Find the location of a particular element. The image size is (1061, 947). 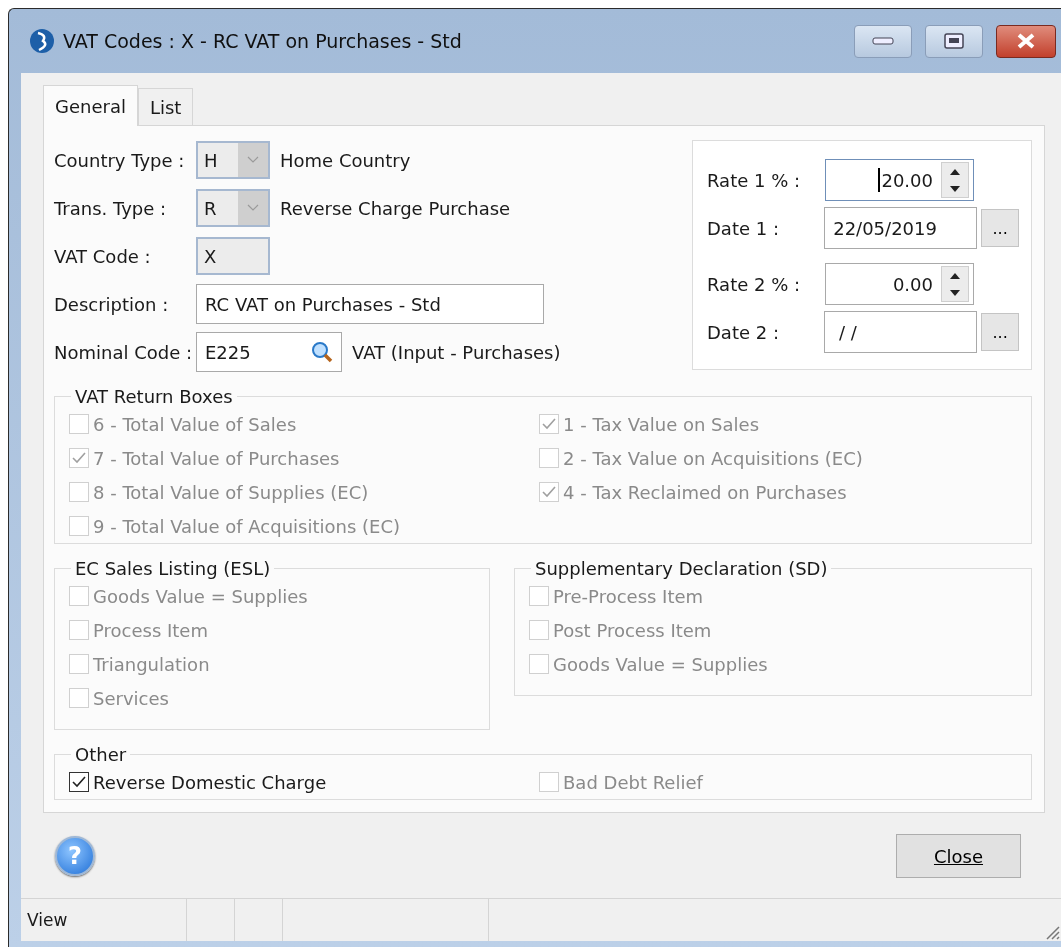

field-label: VAT Code : is located at coordinates (103, 256).